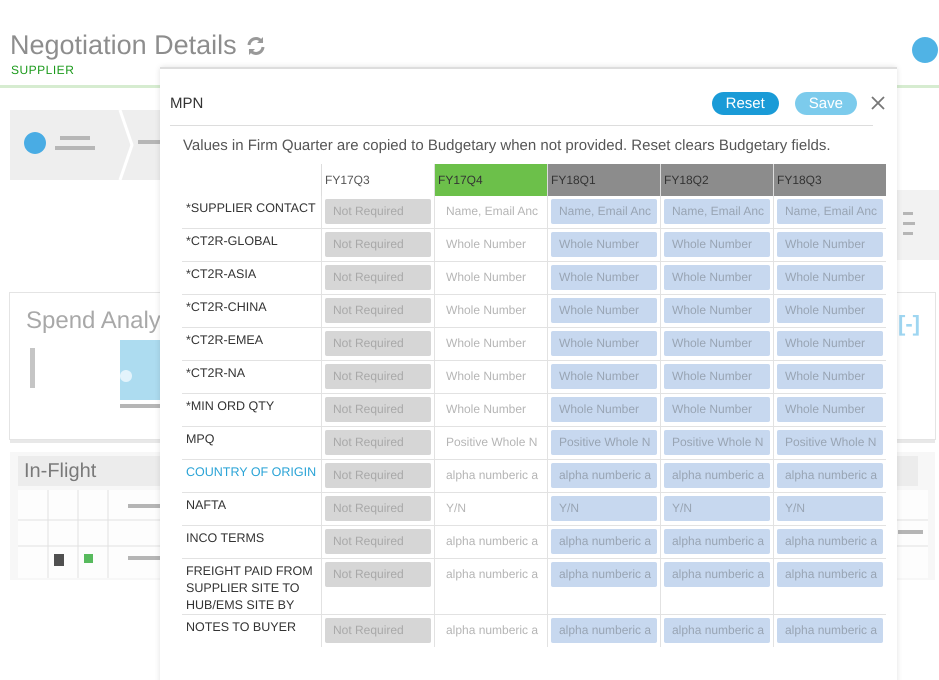 The height and width of the screenshot is (680, 939). I want to click on field-label: *CT2R-GLOBAL, so click(252, 245).